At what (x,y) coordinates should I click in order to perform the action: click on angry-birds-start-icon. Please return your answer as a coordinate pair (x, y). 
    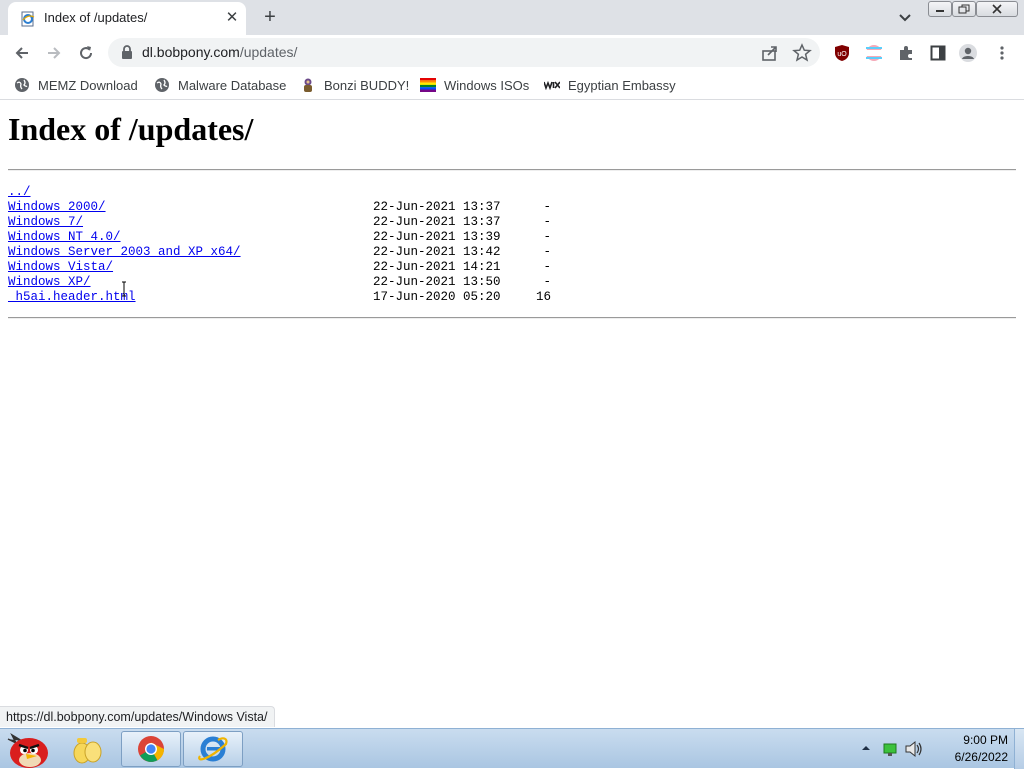
    Looking at the image, I should click on (27, 749).